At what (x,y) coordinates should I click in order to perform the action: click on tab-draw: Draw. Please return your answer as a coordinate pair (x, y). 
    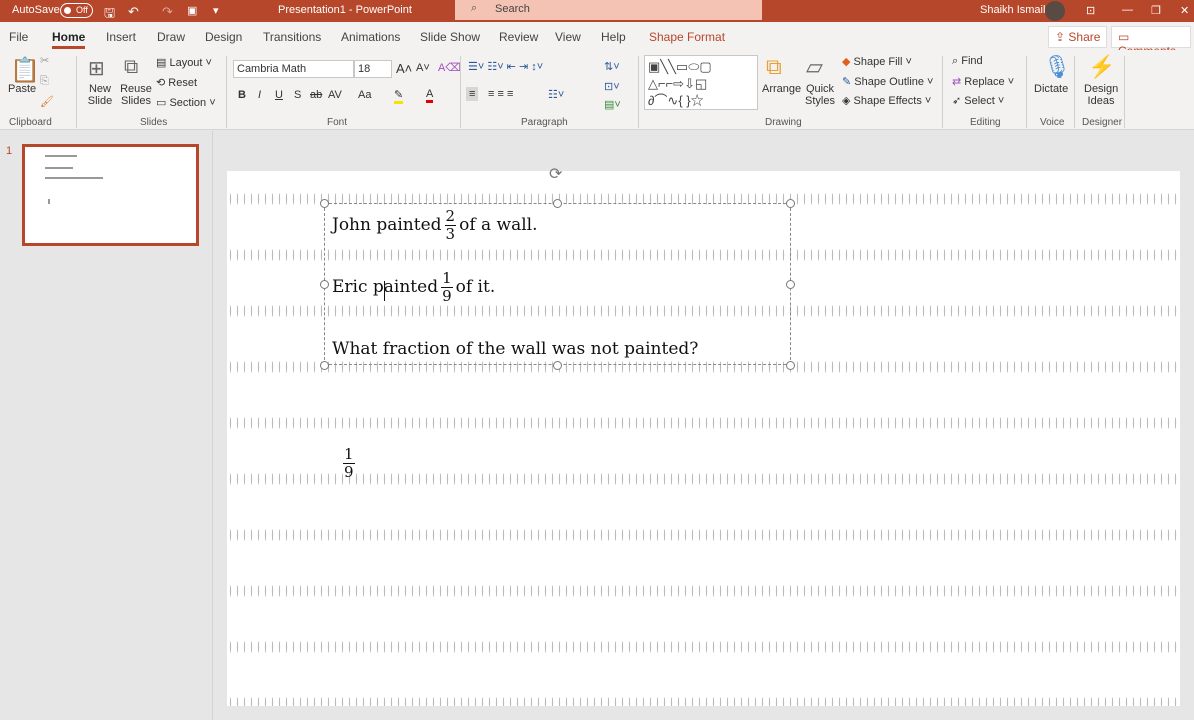
    Looking at the image, I should click on (171, 37).